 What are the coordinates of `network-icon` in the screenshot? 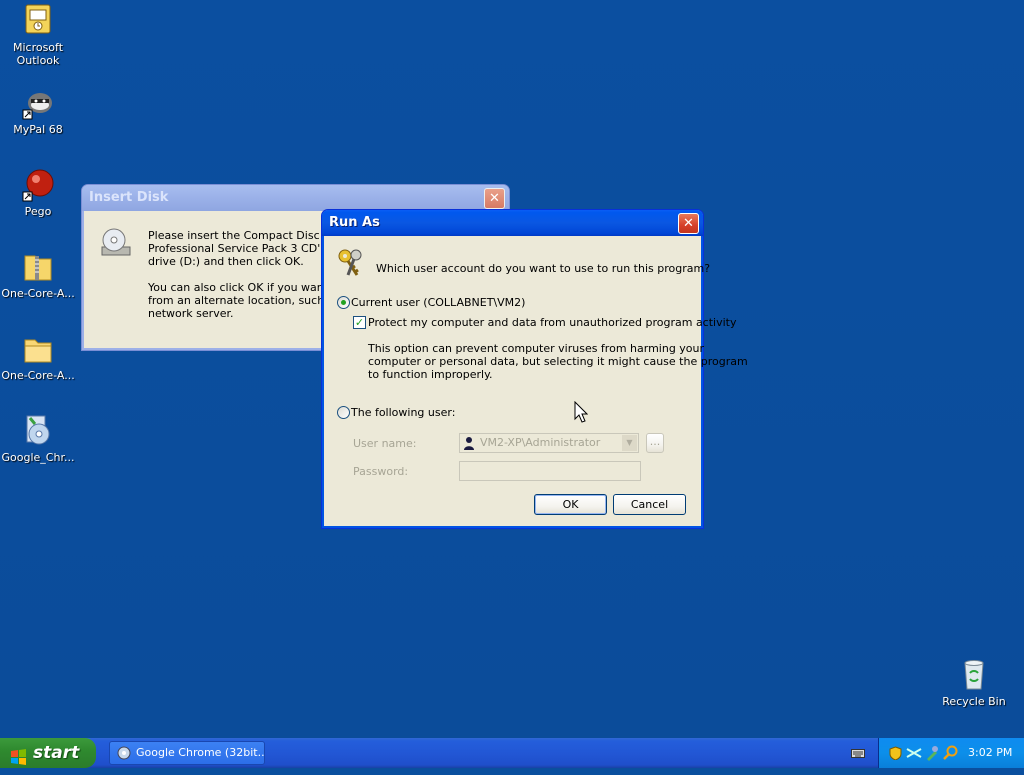 It's located at (914, 753).